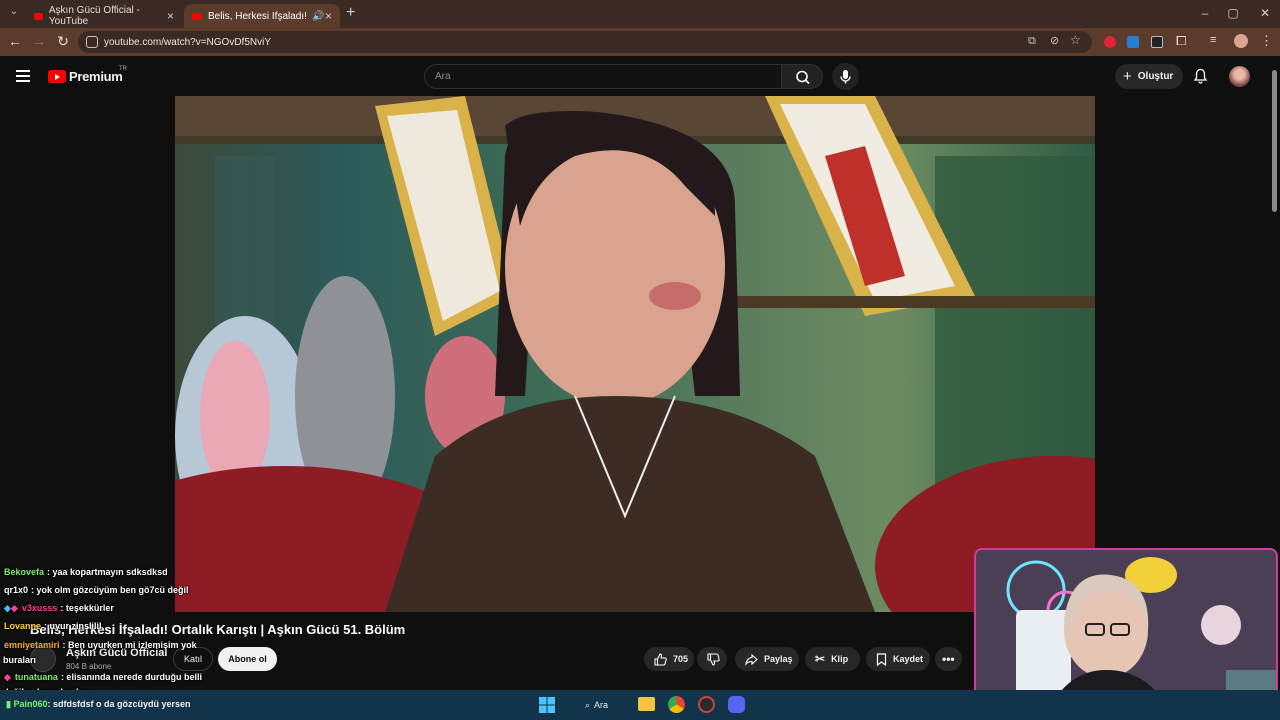 This screenshot has height=720, width=1280. What do you see at coordinates (32, 645) in the screenshot?
I see `chat-username: emniyetamiri` at bounding box center [32, 645].